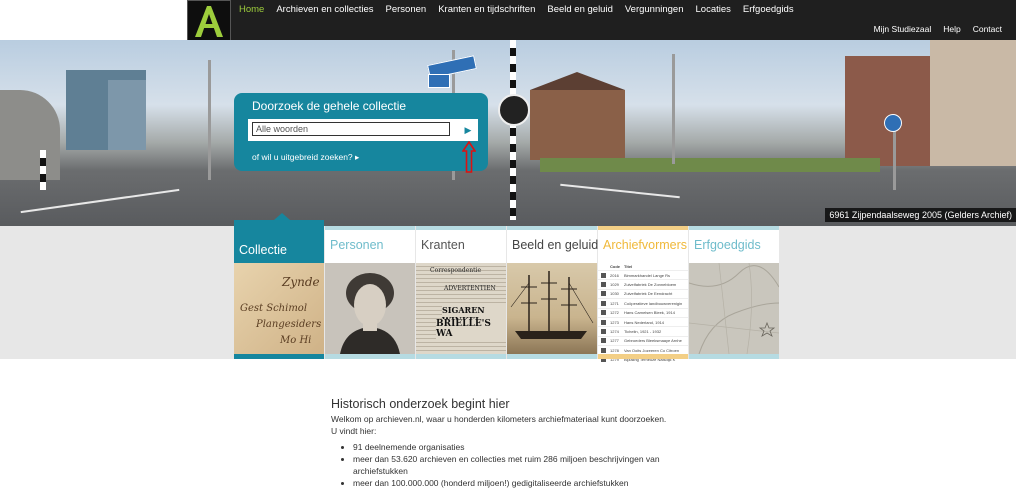 Image resolution: width=1024 pixels, height=492 pixels. Describe the element at coordinates (893, 123) in the screenshot. I see `hero-road-sign` at that location.